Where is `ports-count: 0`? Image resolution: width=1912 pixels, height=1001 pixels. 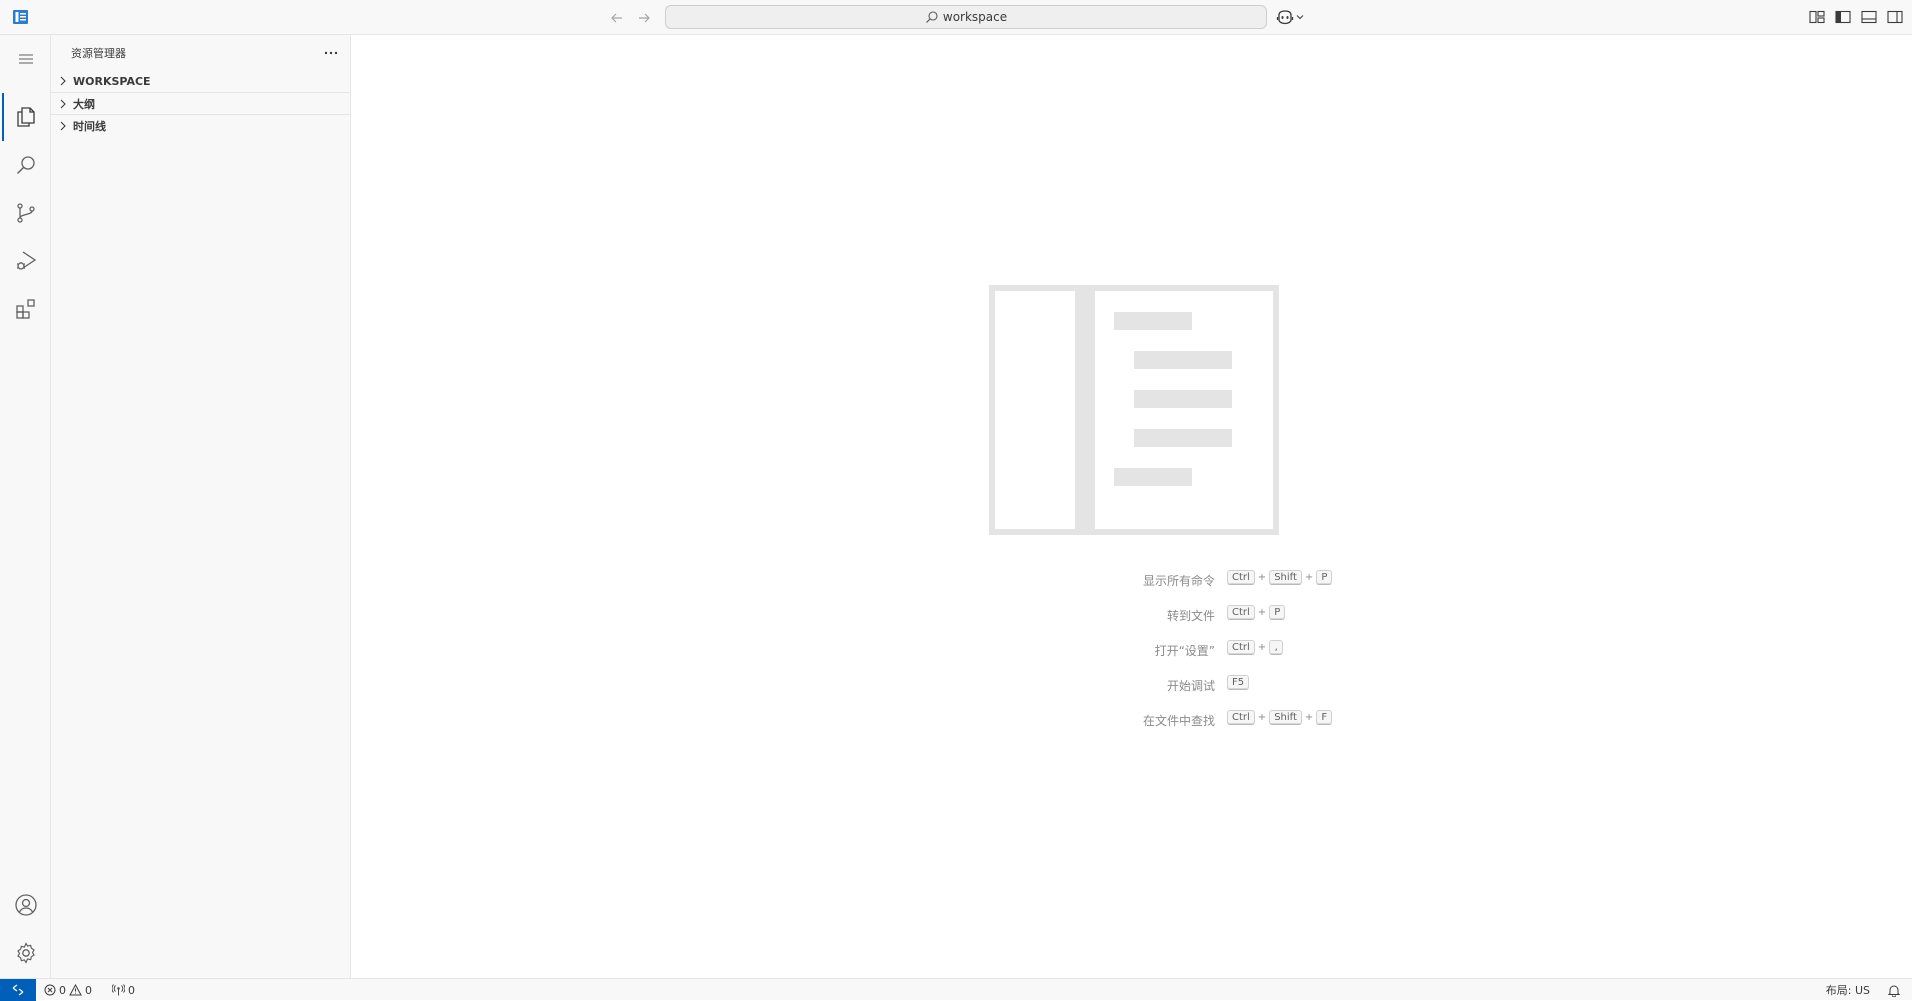 ports-count: 0 is located at coordinates (131, 990).